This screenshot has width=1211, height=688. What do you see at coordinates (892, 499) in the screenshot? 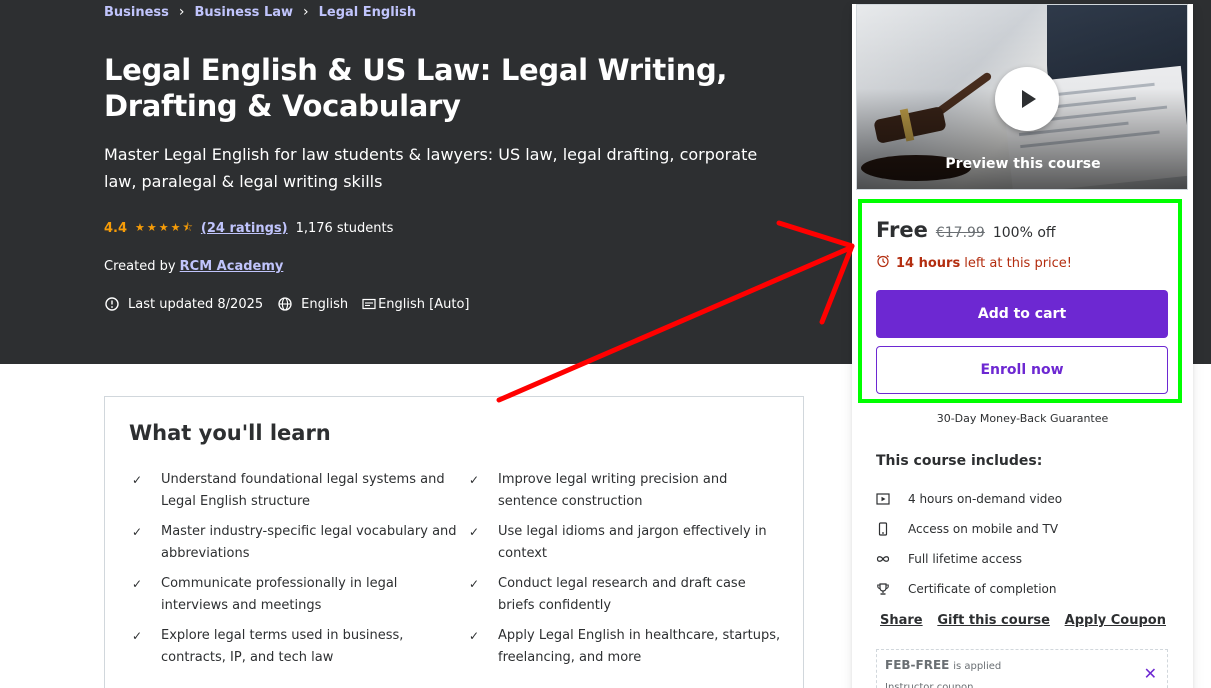
I see `video-icon` at bounding box center [892, 499].